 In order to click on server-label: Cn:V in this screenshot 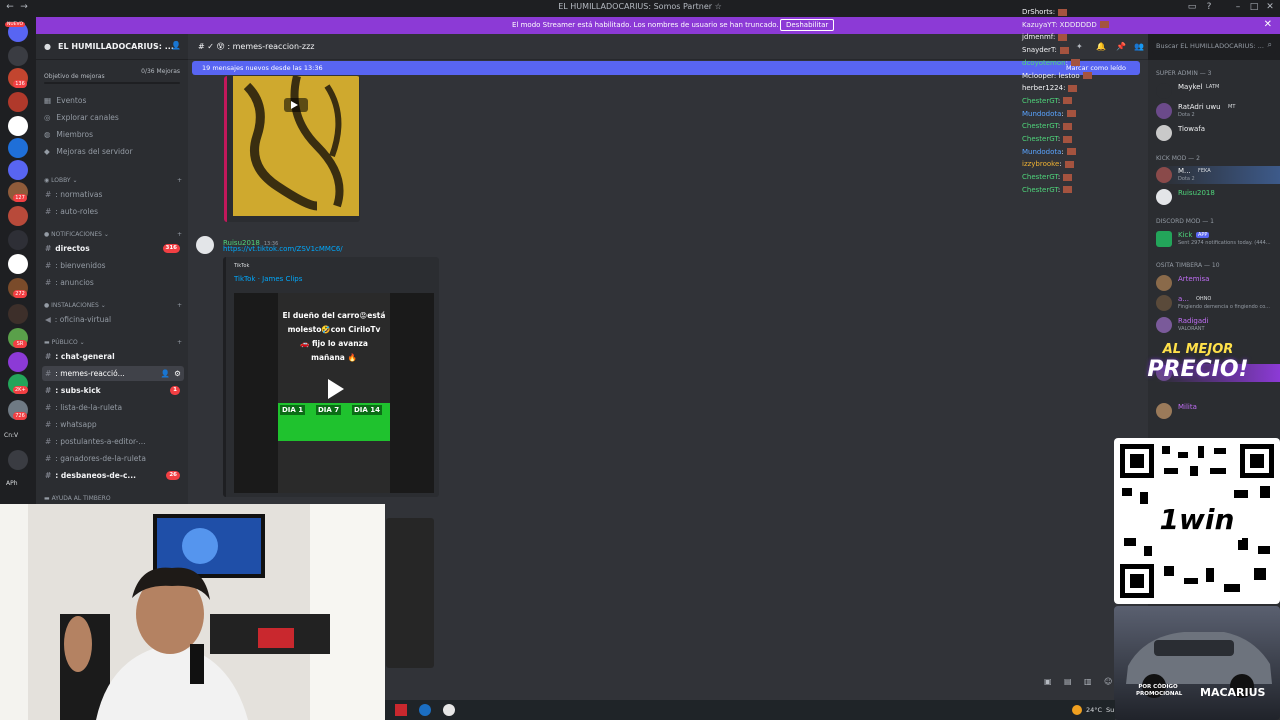, I will do `click(11, 435)`.